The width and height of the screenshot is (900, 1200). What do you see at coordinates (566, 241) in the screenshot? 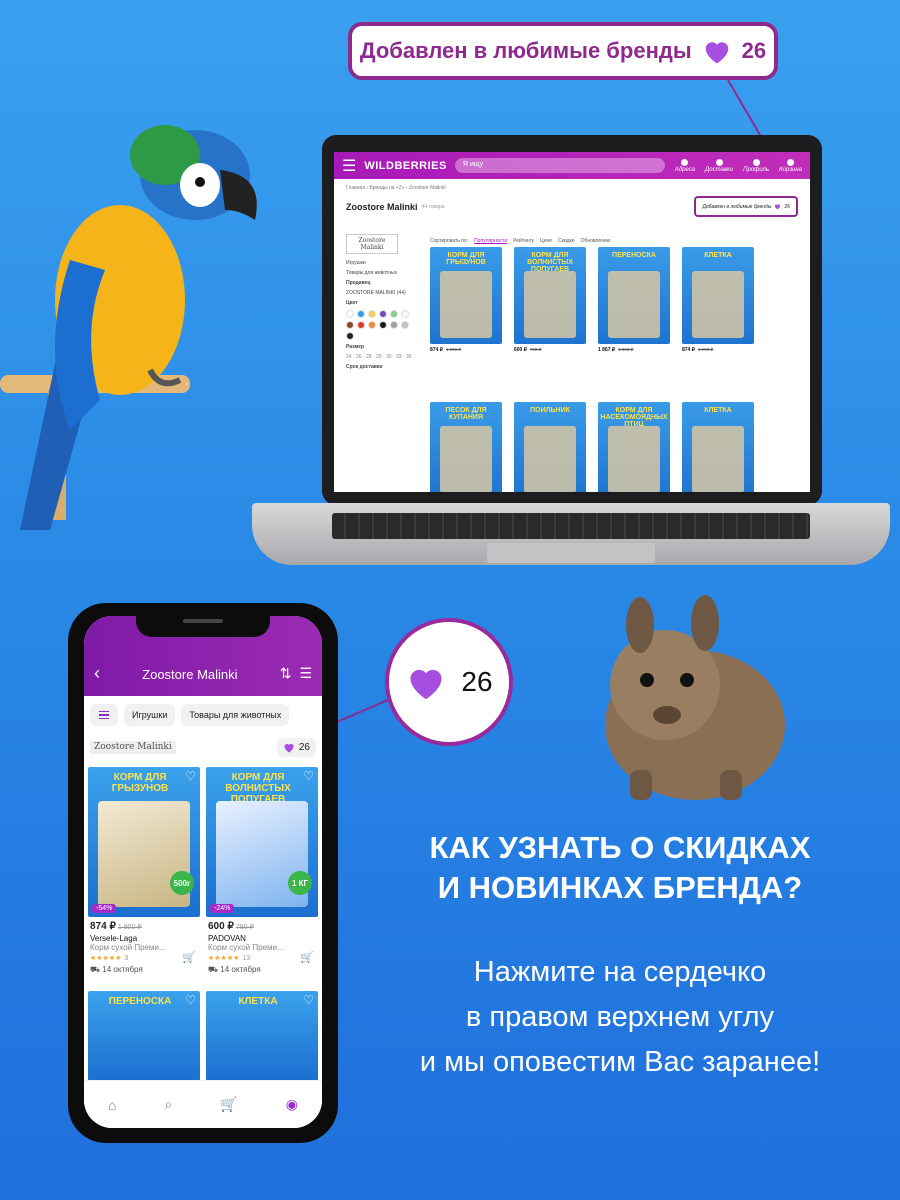
I see `sort-discount: Скидке` at bounding box center [566, 241].